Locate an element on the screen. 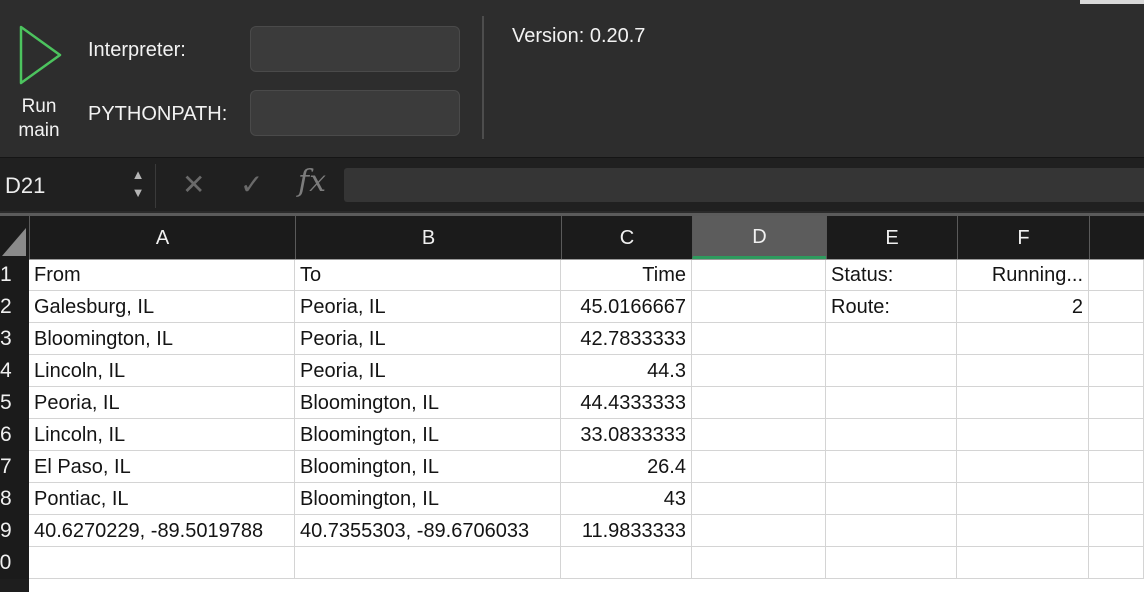 The image size is (1144, 592). formula-input is located at coordinates (744, 185).